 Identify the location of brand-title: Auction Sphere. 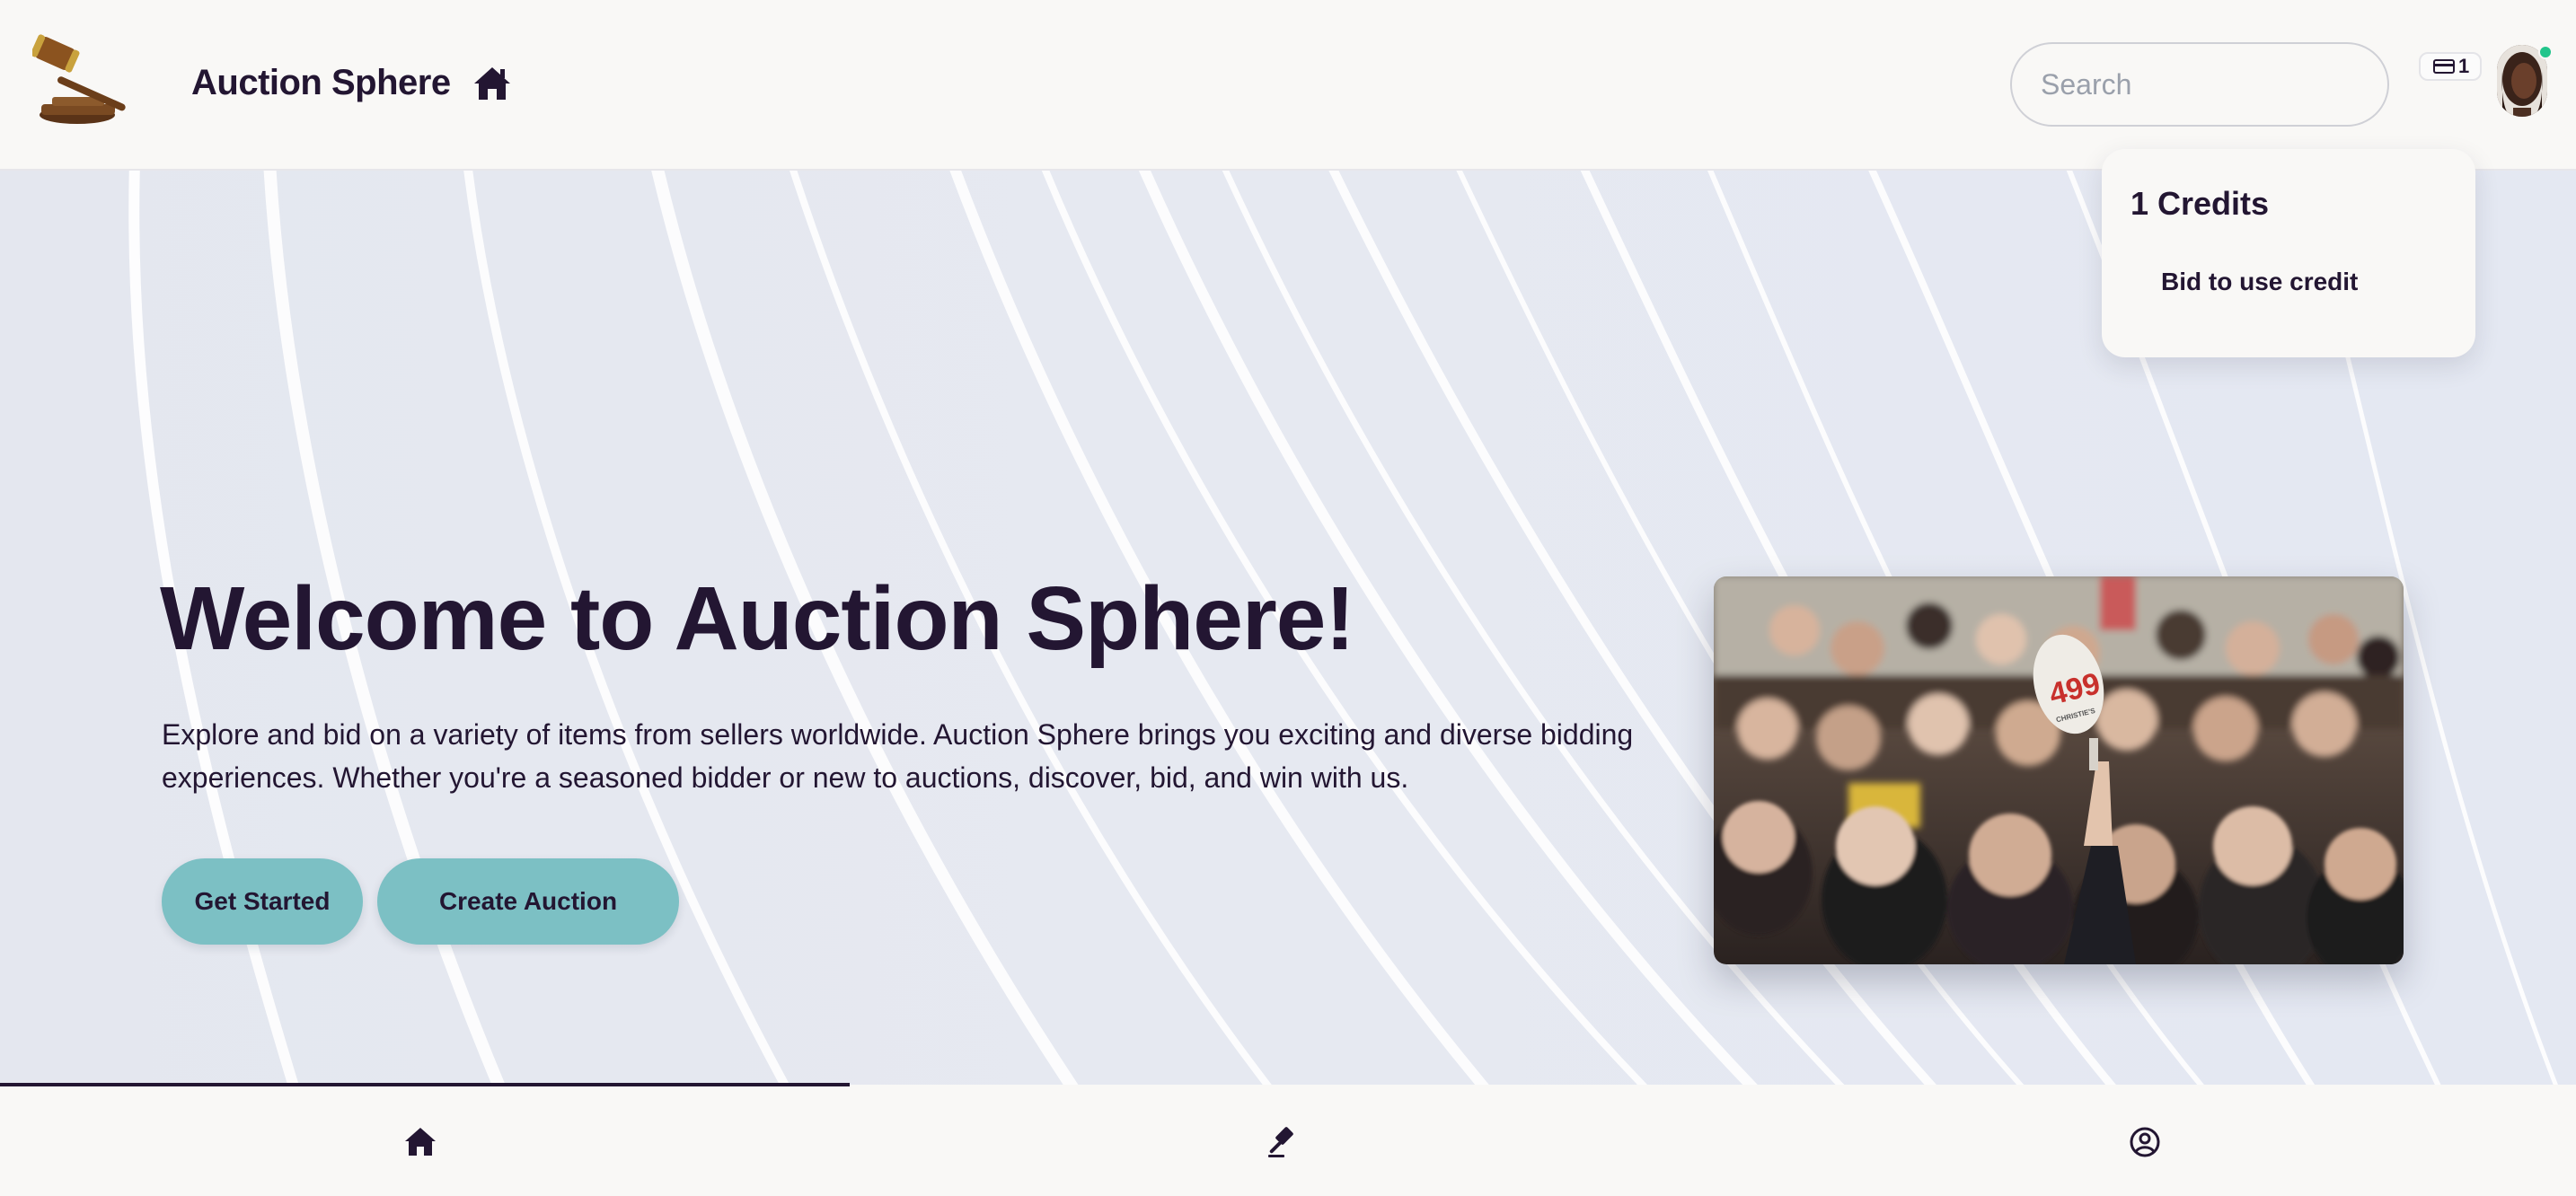
(321, 83).